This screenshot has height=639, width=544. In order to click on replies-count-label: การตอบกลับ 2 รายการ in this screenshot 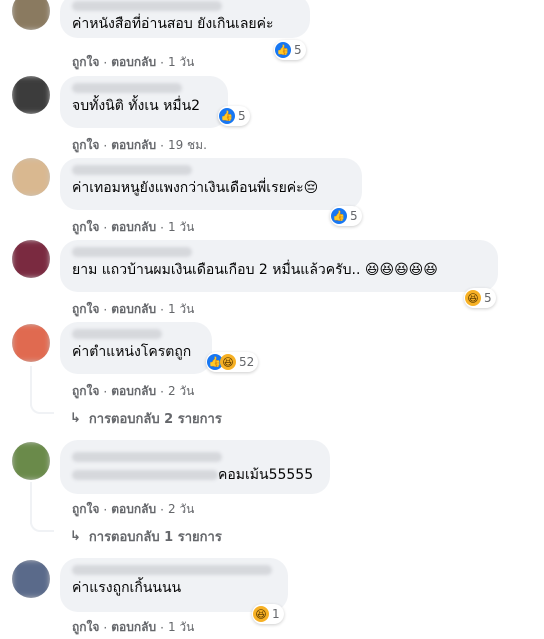, I will do `click(155, 419)`.